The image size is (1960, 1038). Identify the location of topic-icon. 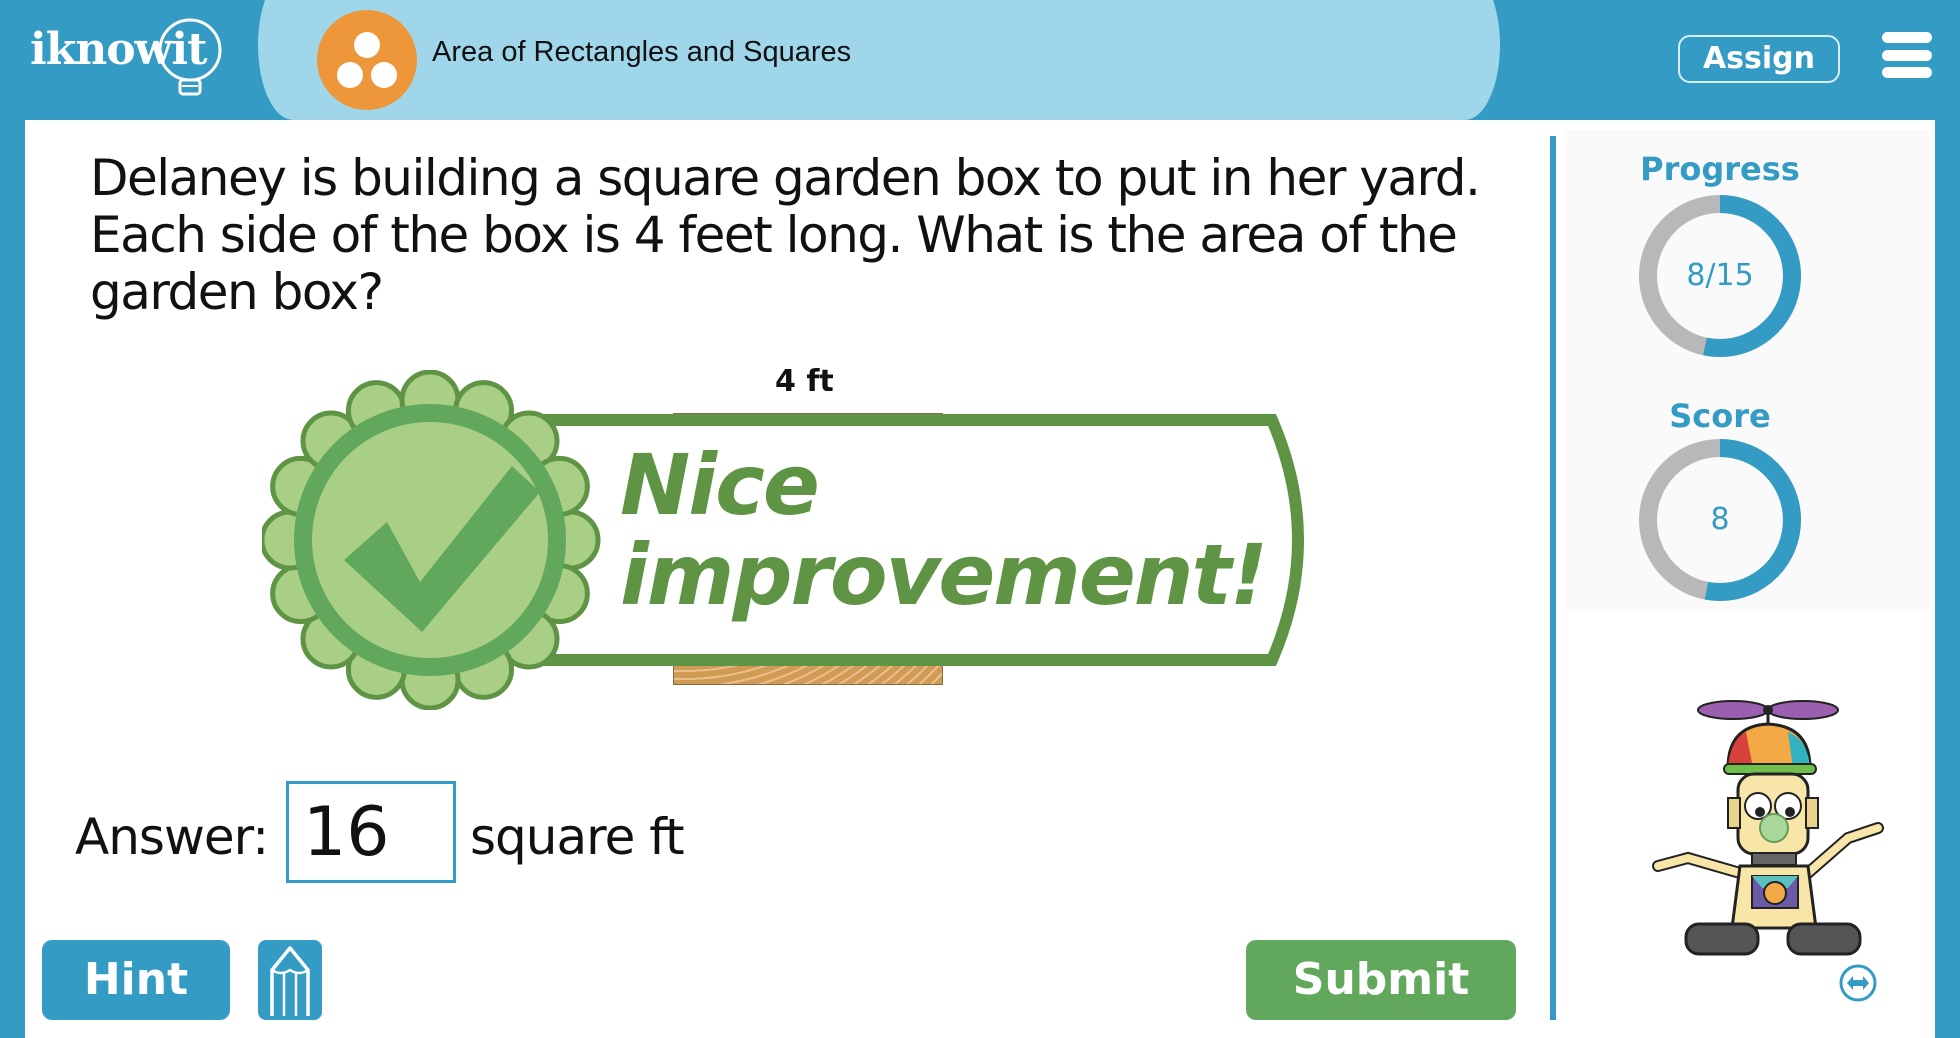
(367, 60).